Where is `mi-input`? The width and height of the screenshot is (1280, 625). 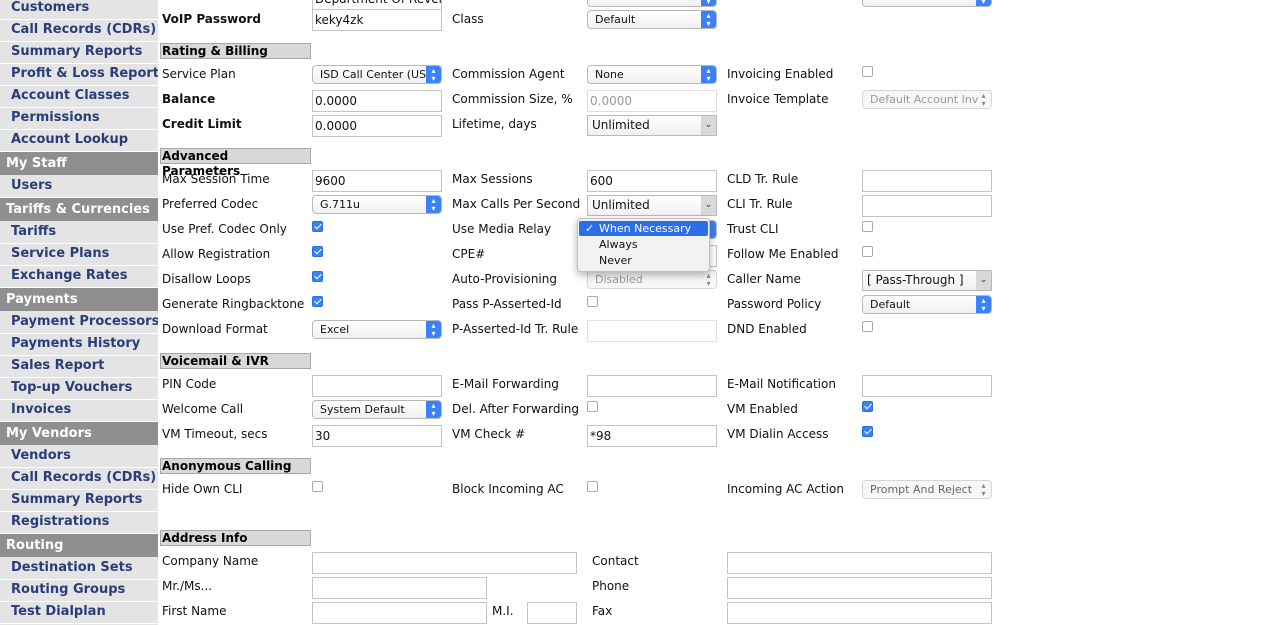
mi-input is located at coordinates (552, 613).